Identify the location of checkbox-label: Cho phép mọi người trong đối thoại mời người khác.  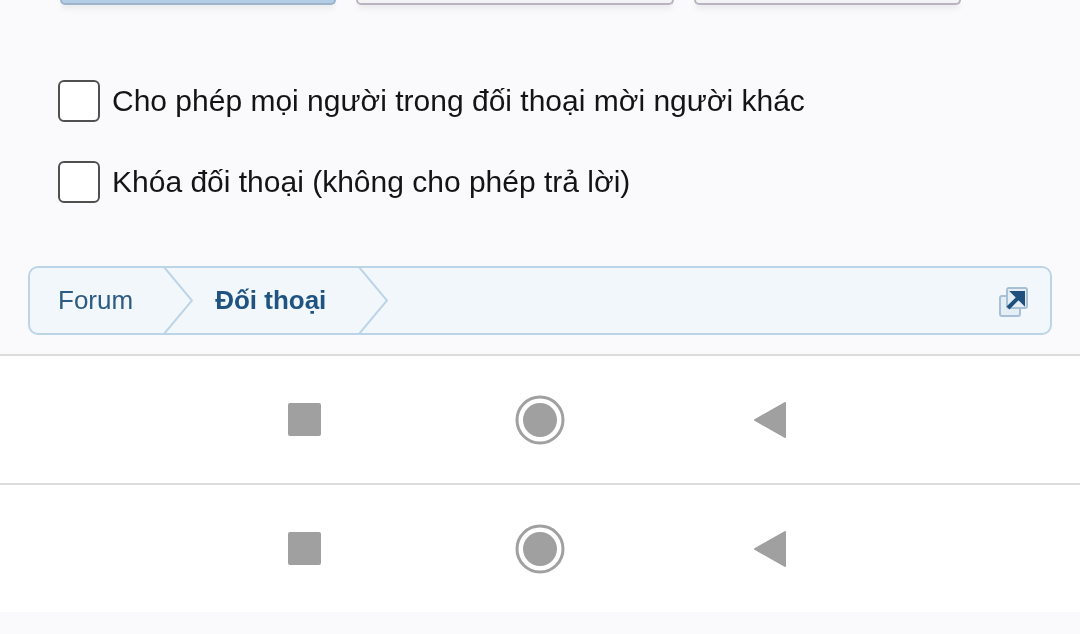
(458, 101).